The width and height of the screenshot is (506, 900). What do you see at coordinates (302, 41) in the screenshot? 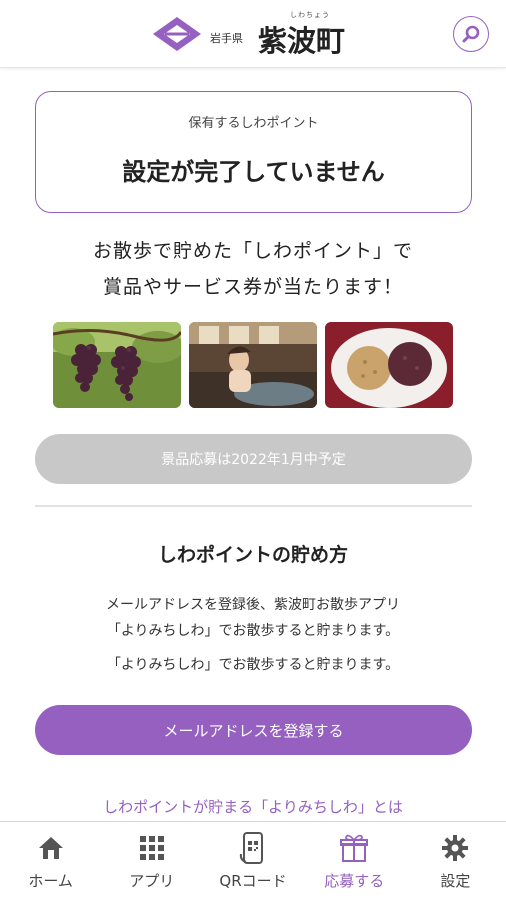
I see `town-name: 紫波町` at bounding box center [302, 41].